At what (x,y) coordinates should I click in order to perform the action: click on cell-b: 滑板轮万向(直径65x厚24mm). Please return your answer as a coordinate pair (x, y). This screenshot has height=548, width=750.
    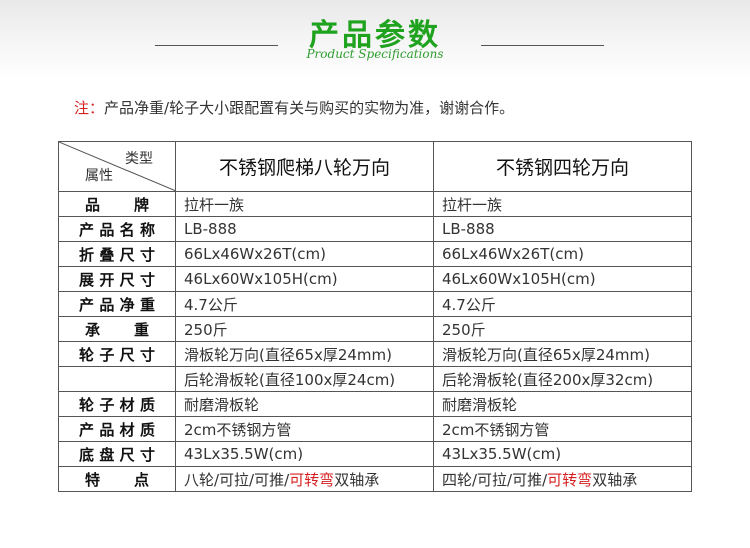
    Looking at the image, I should click on (562, 354).